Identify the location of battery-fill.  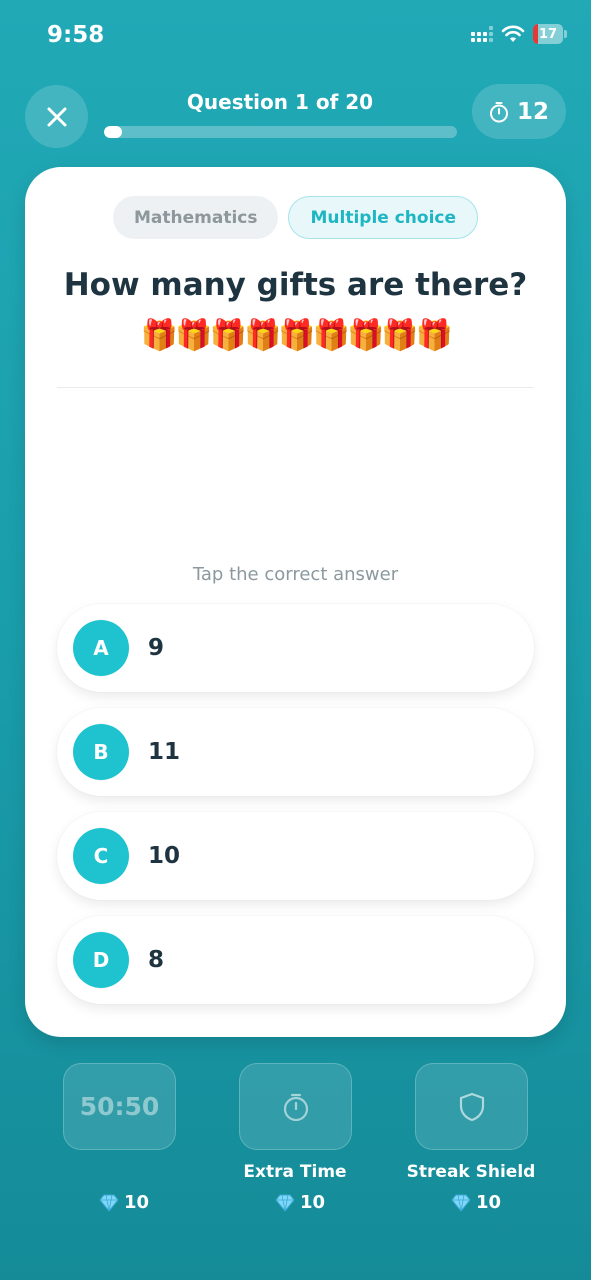
(536, 34).